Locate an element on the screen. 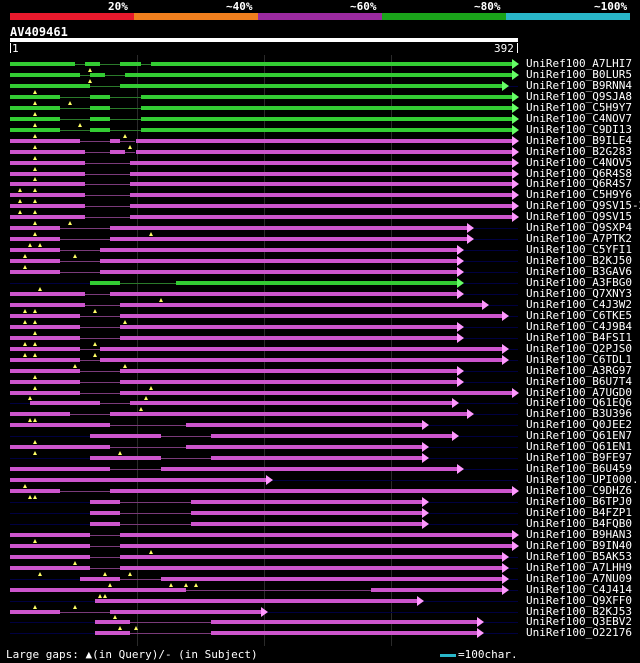 The width and height of the screenshot is (640, 663). hit-label: UniRef100_O22176 is located at coordinates (579, 632).